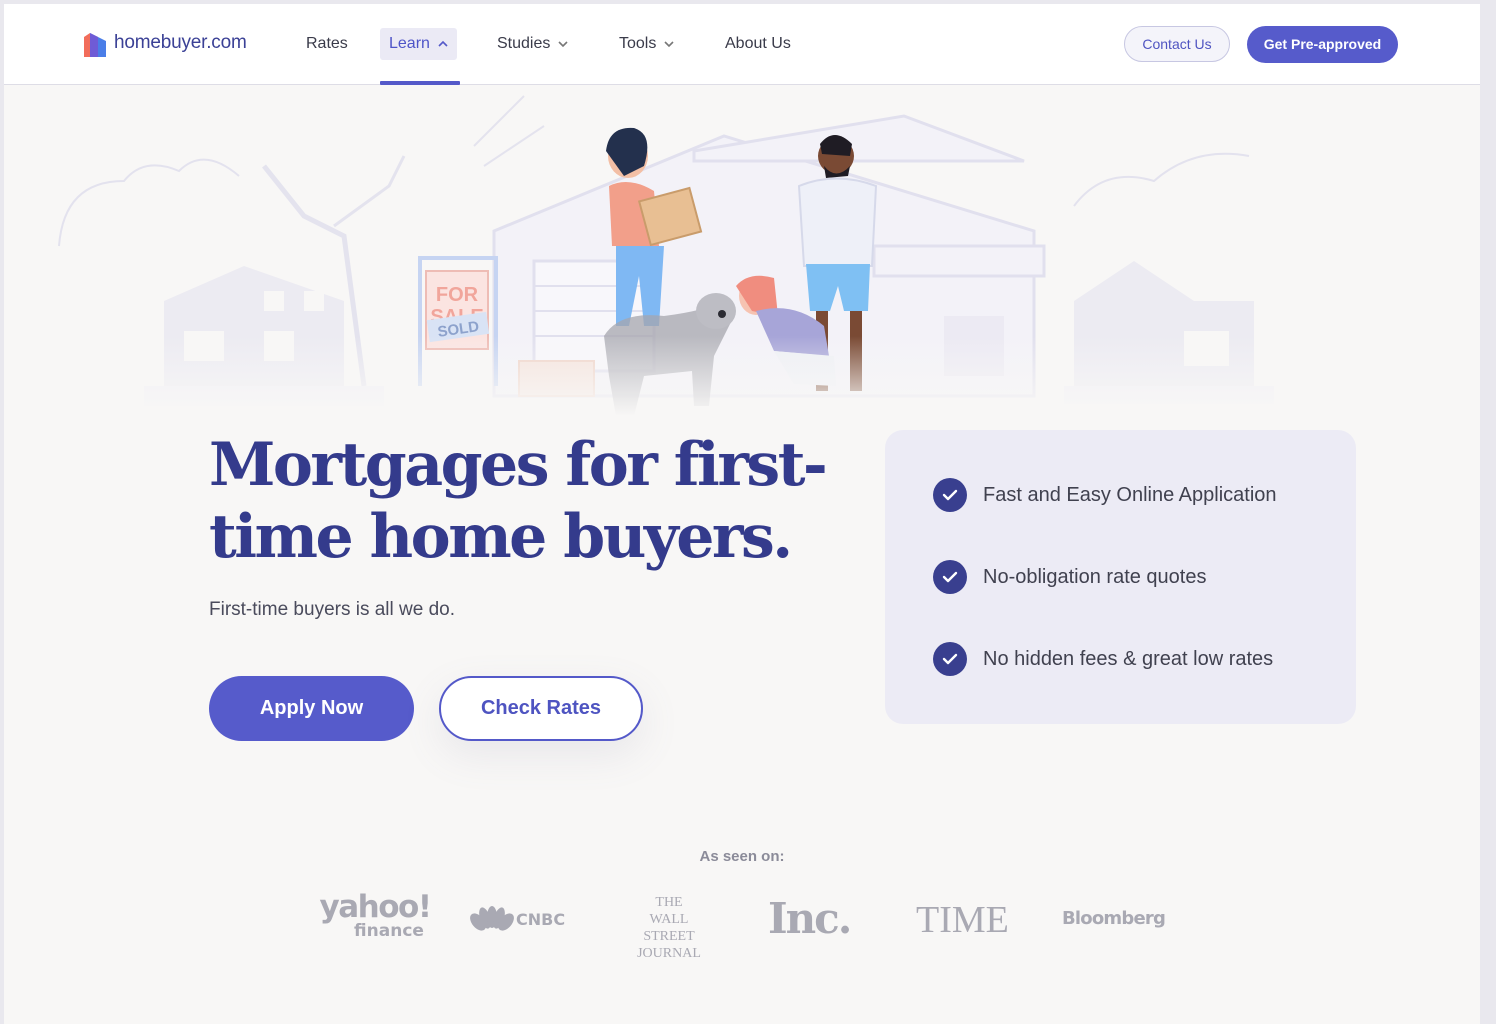 The height and width of the screenshot is (1024, 1496). I want to click on nav-studies: Studies, so click(532, 44).